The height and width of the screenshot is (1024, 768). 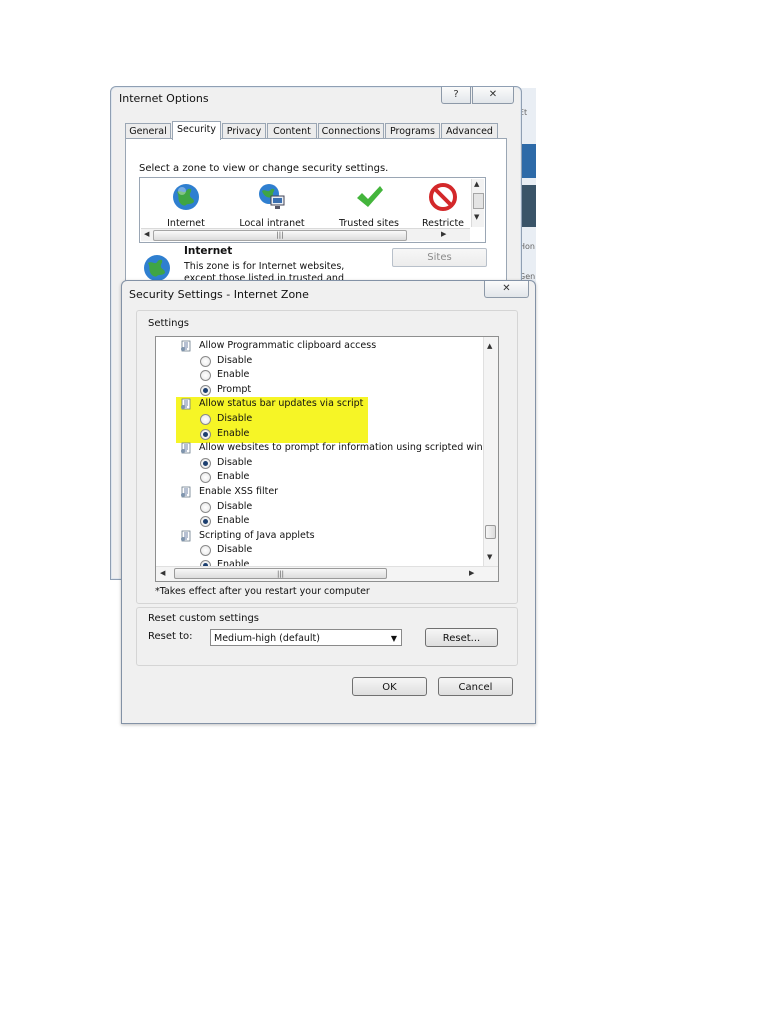 I want to click on settings-vertical-scrollbar: ▲ ▼, so click(x=490, y=452).